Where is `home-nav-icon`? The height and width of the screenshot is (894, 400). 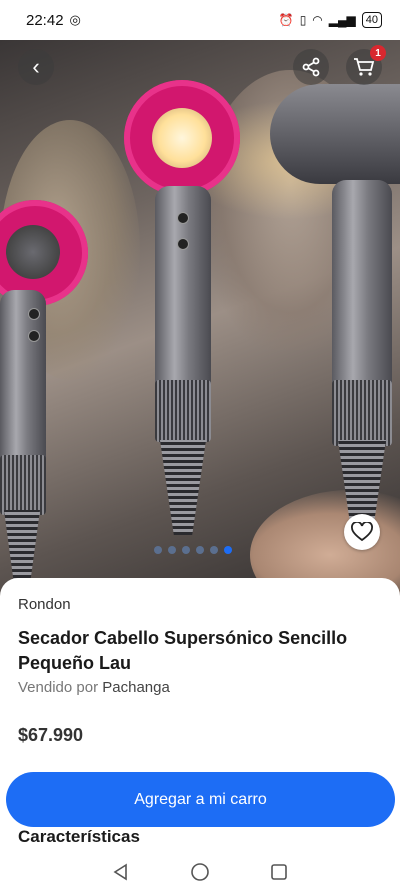
home-nav-icon is located at coordinates (200, 872).